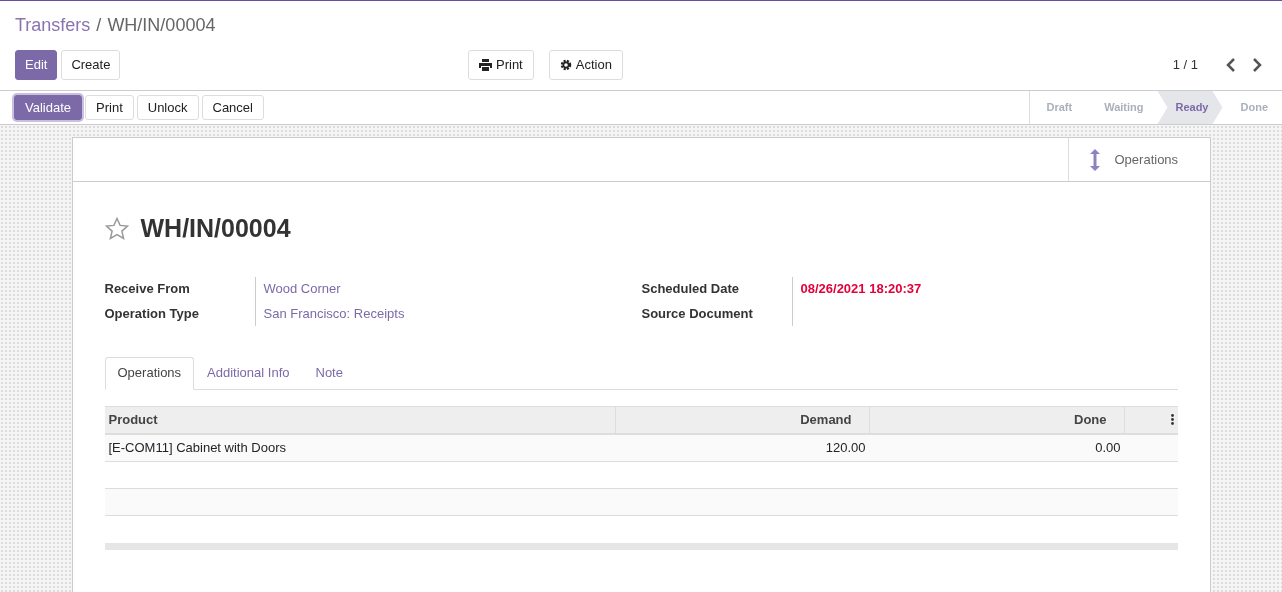 The image size is (1282, 592). What do you see at coordinates (116, 228) in the screenshot?
I see `star-icon` at bounding box center [116, 228].